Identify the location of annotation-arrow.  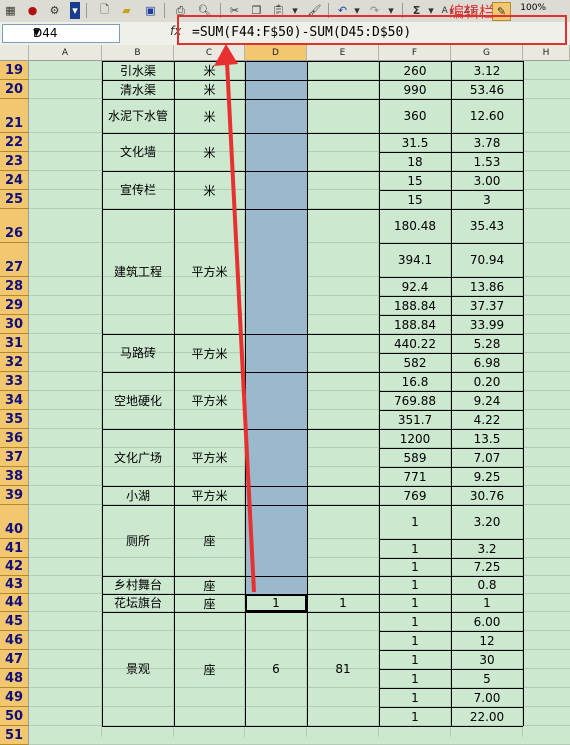
(235, 318).